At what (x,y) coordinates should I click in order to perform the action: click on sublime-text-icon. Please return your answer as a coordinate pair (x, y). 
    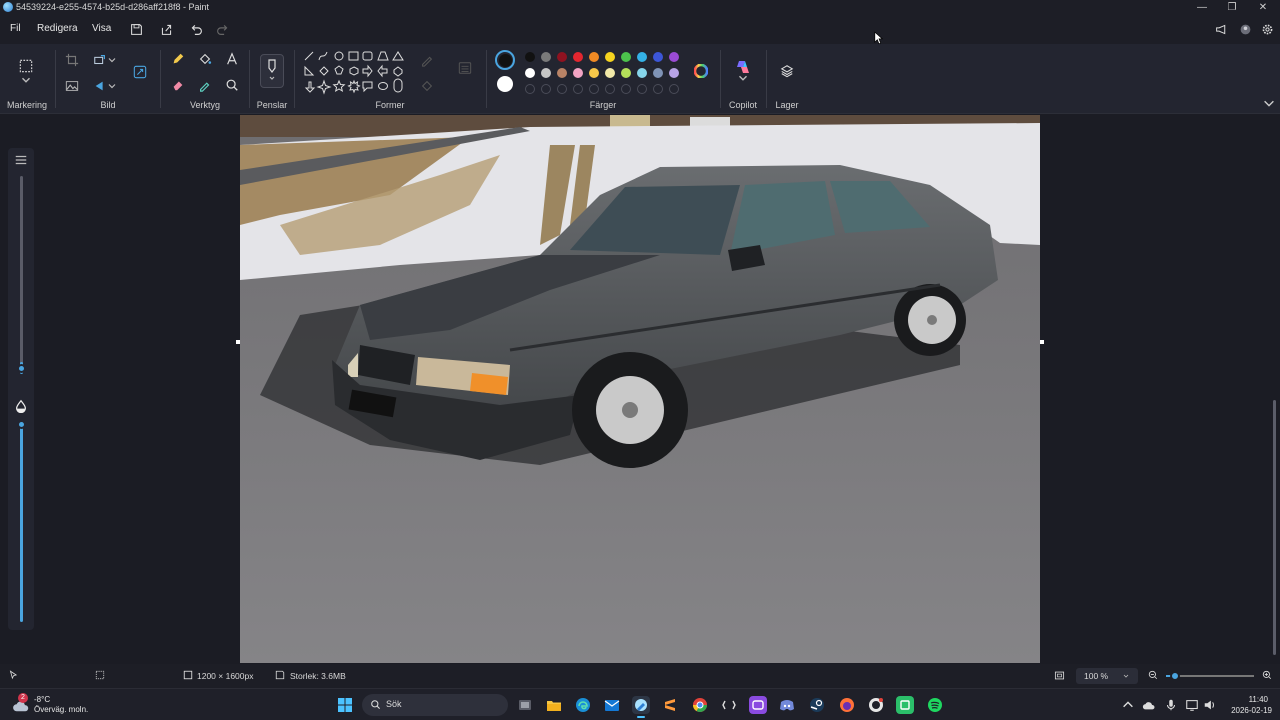
    Looking at the image, I should click on (670, 705).